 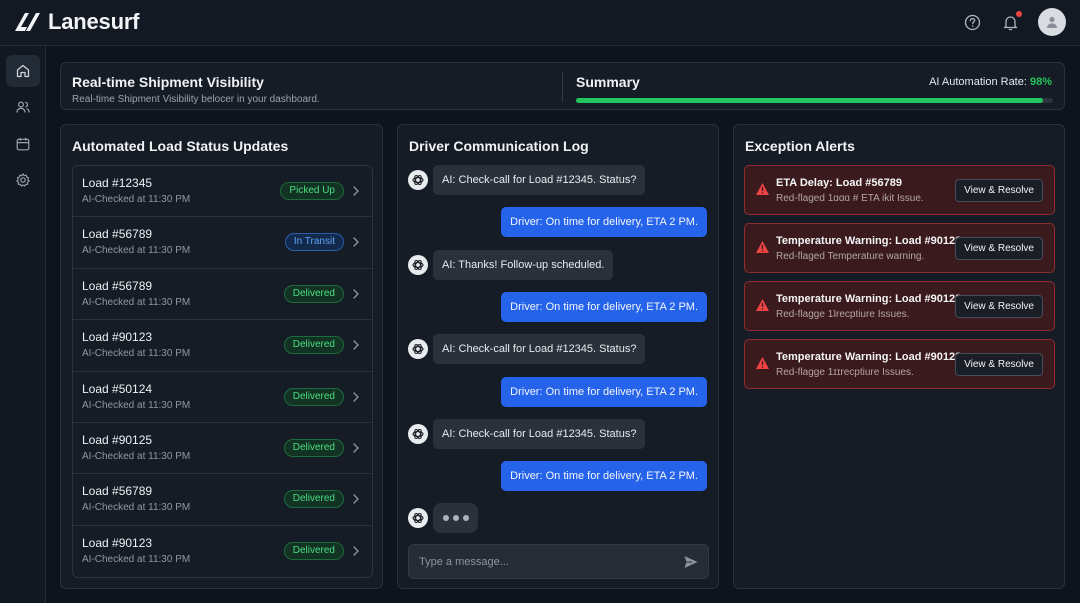 I want to click on help-circle-icon, so click(x=972, y=22).